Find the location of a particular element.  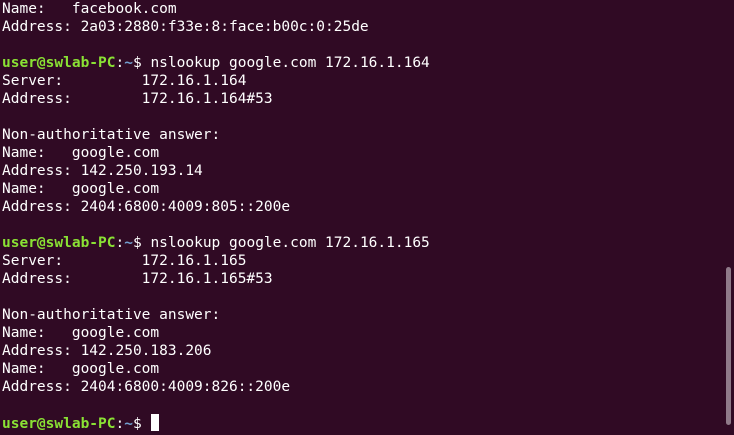

command-text: nslookup google.com 172.16.1.164 is located at coordinates (290, 63).